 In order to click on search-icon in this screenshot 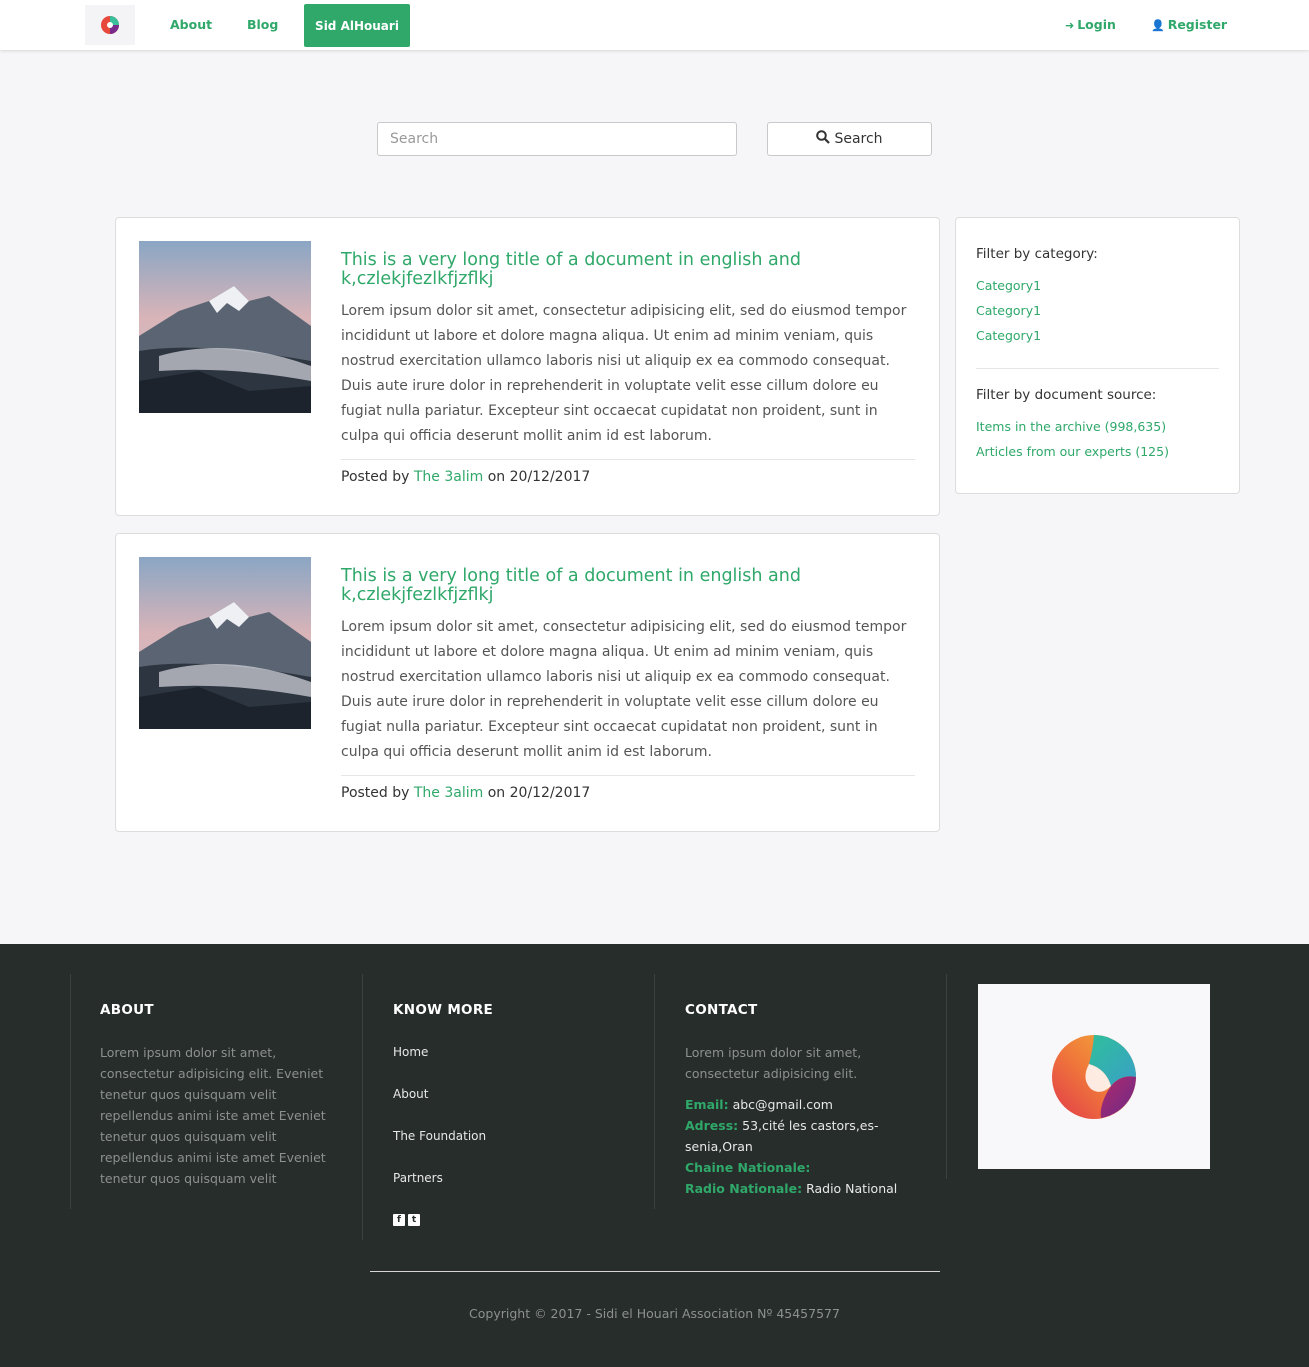, I will do `click(823, 139)`.